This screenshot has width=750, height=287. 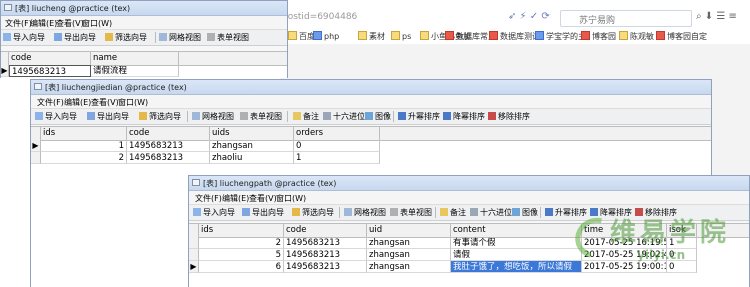 I want to click on address-bar: postid=6904486 ➶ ⚡ ✓ ⟳ 苏宁易购 ⌕ ⬇ ☰ ≡, so click(x=515, y=18).